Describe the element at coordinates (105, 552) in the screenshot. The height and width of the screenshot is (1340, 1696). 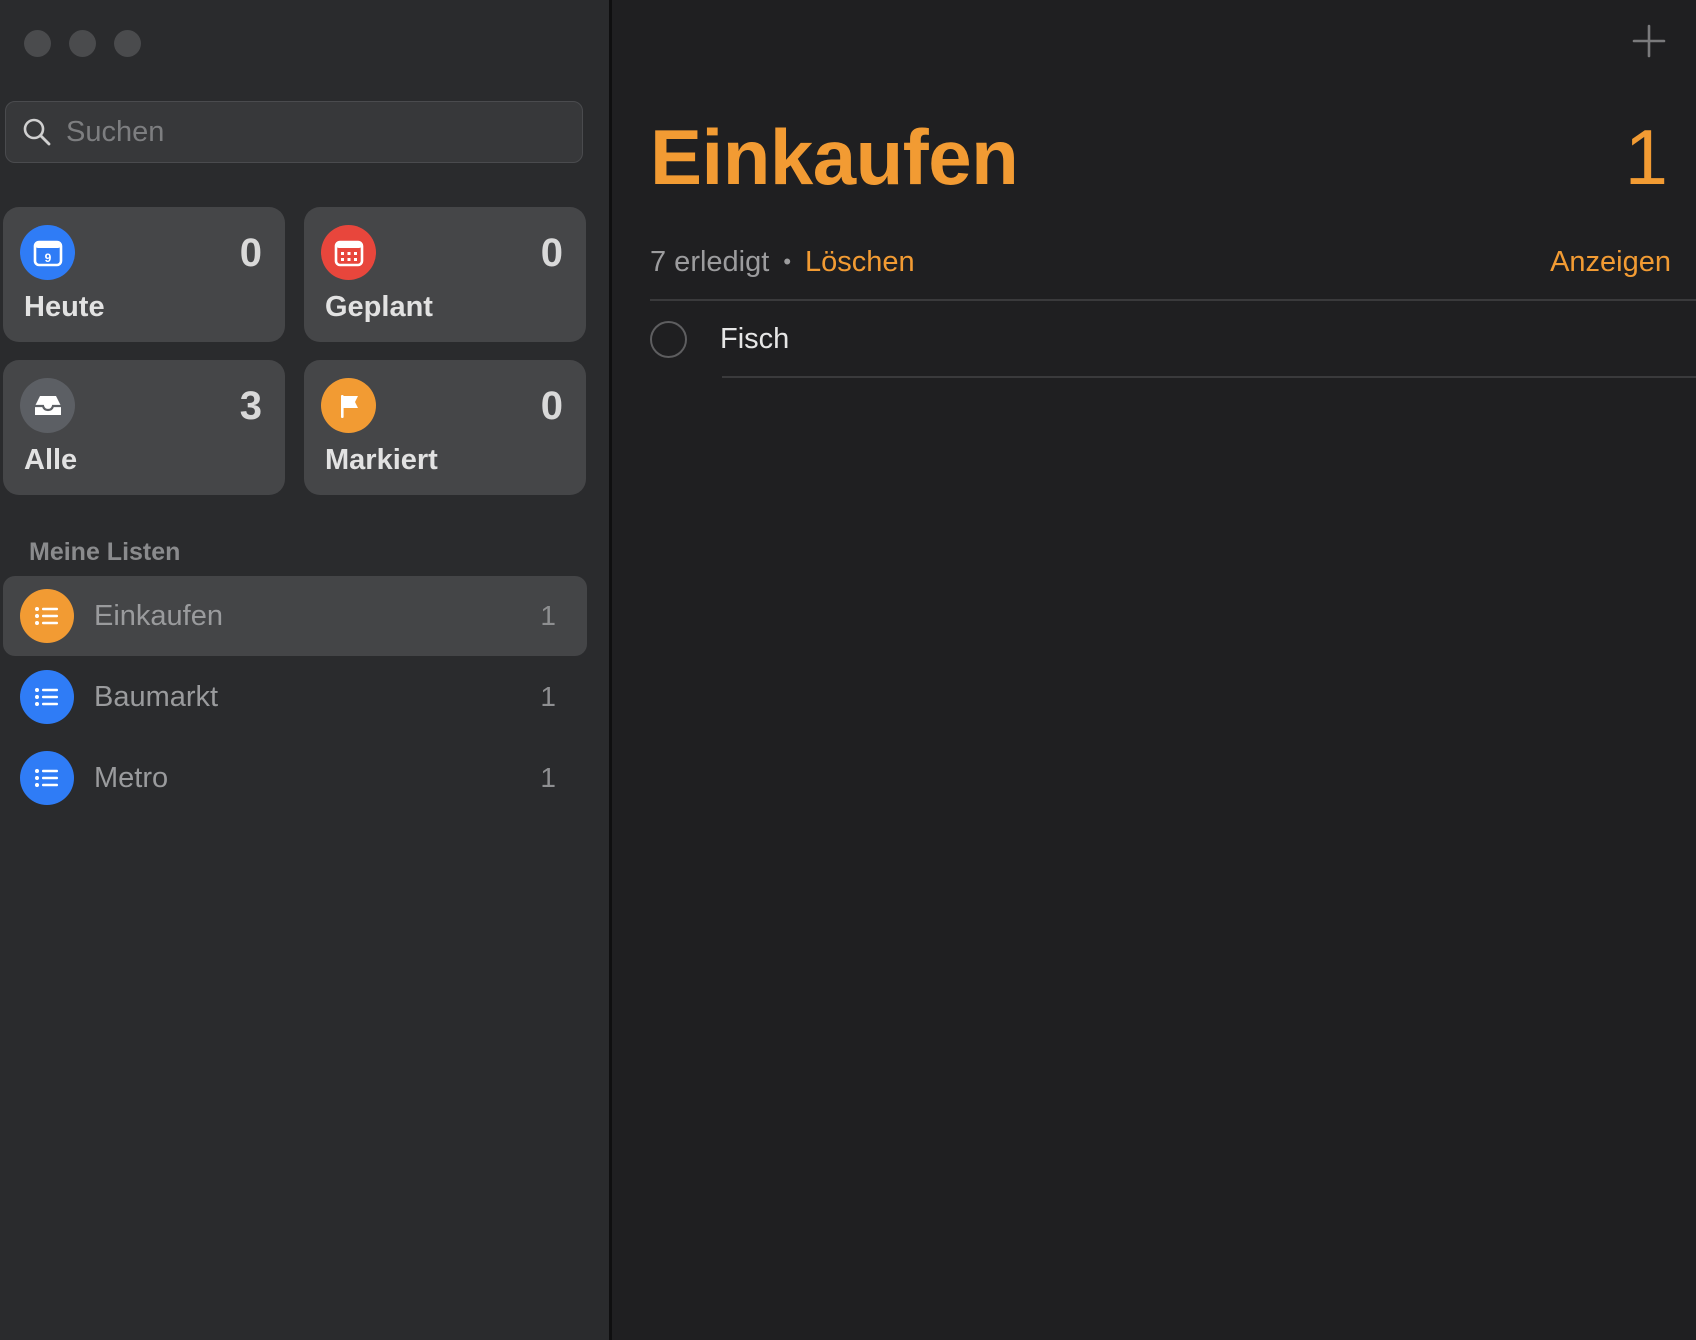
I see `my-lists-header: Meine Listen` at that location.